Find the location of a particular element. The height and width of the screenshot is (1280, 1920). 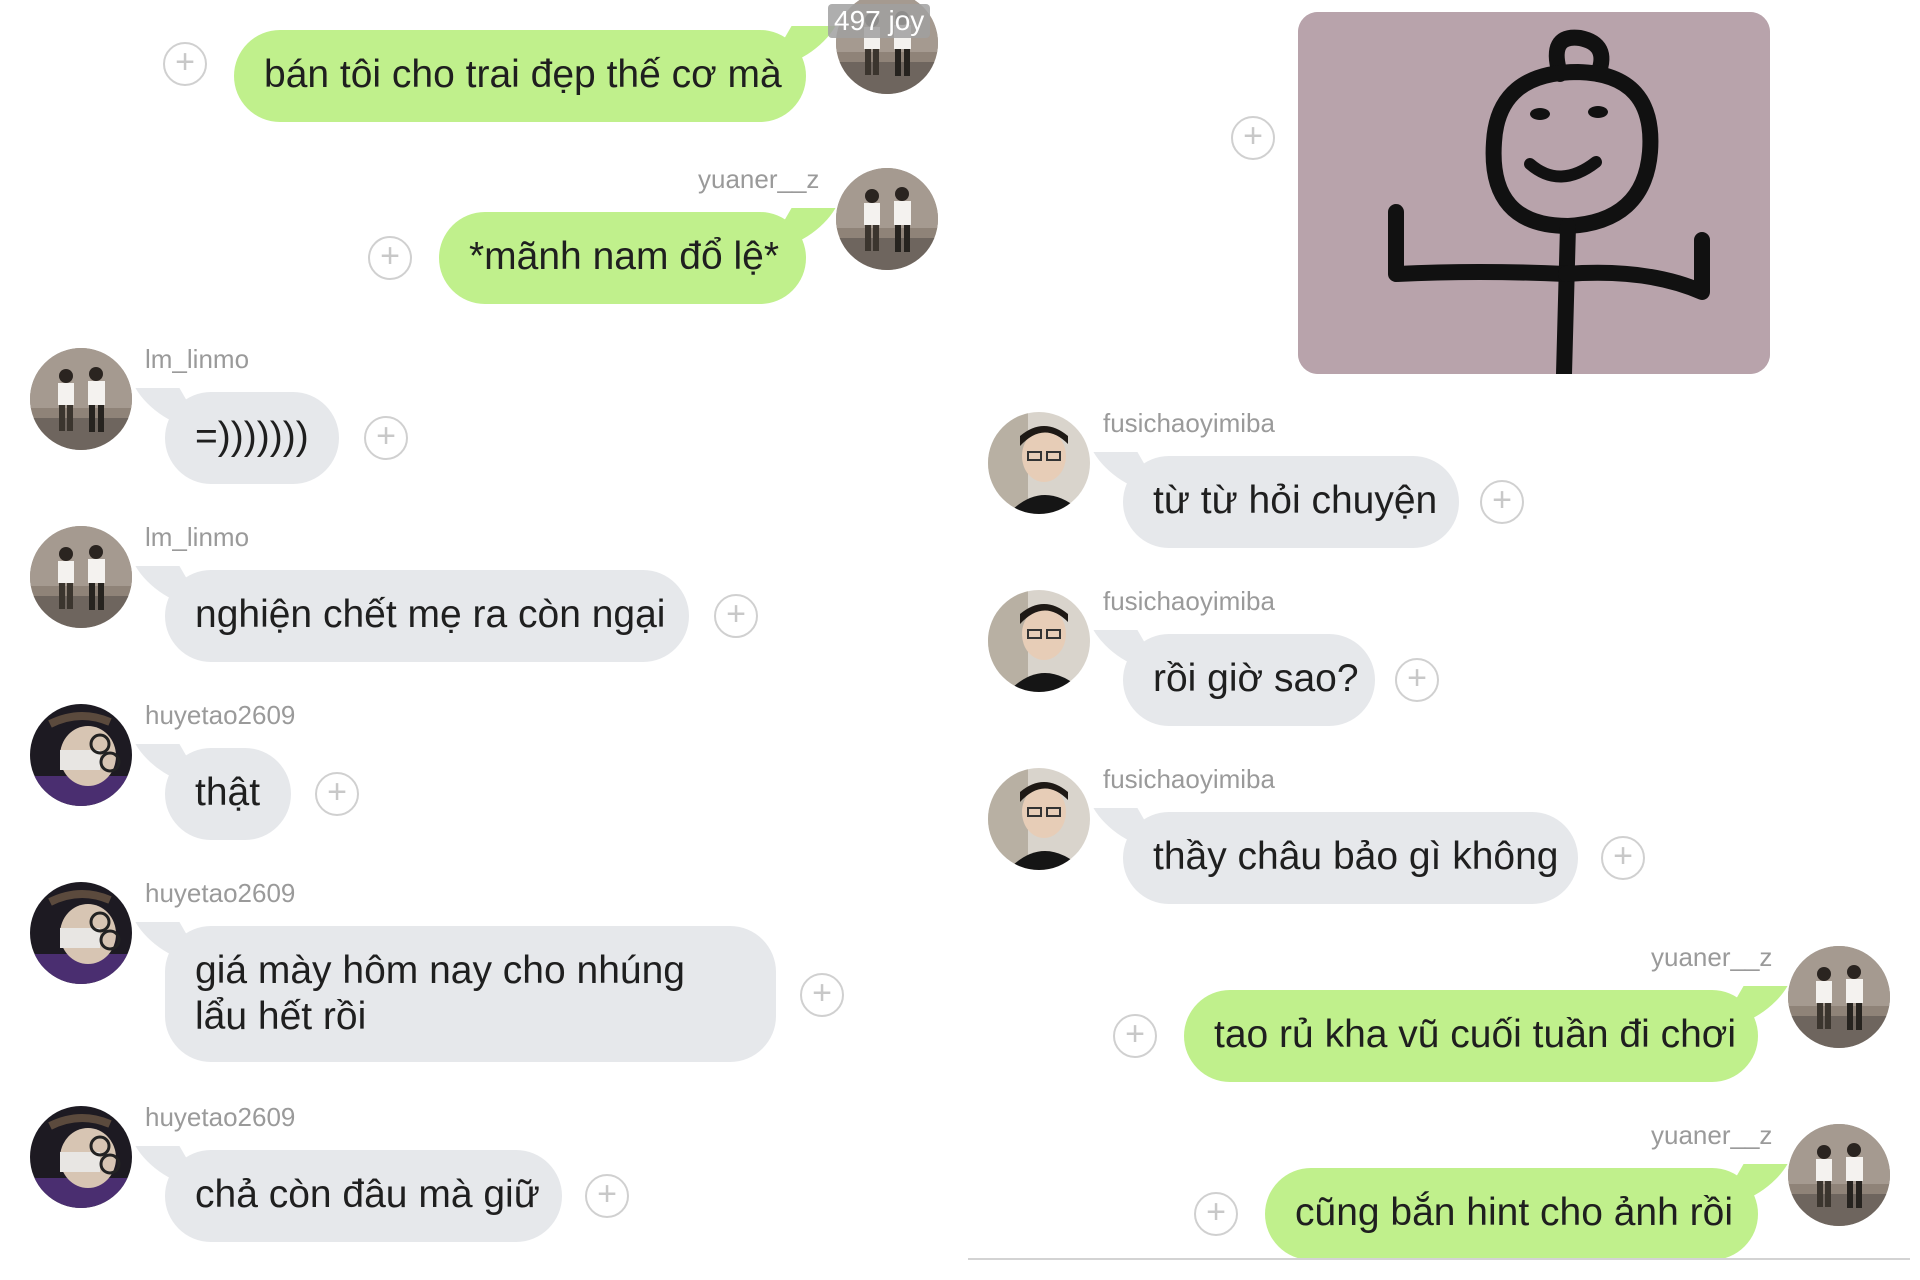

message-bubble: *mãnh nam đổ lệ* is located at coordinates (622, 258).